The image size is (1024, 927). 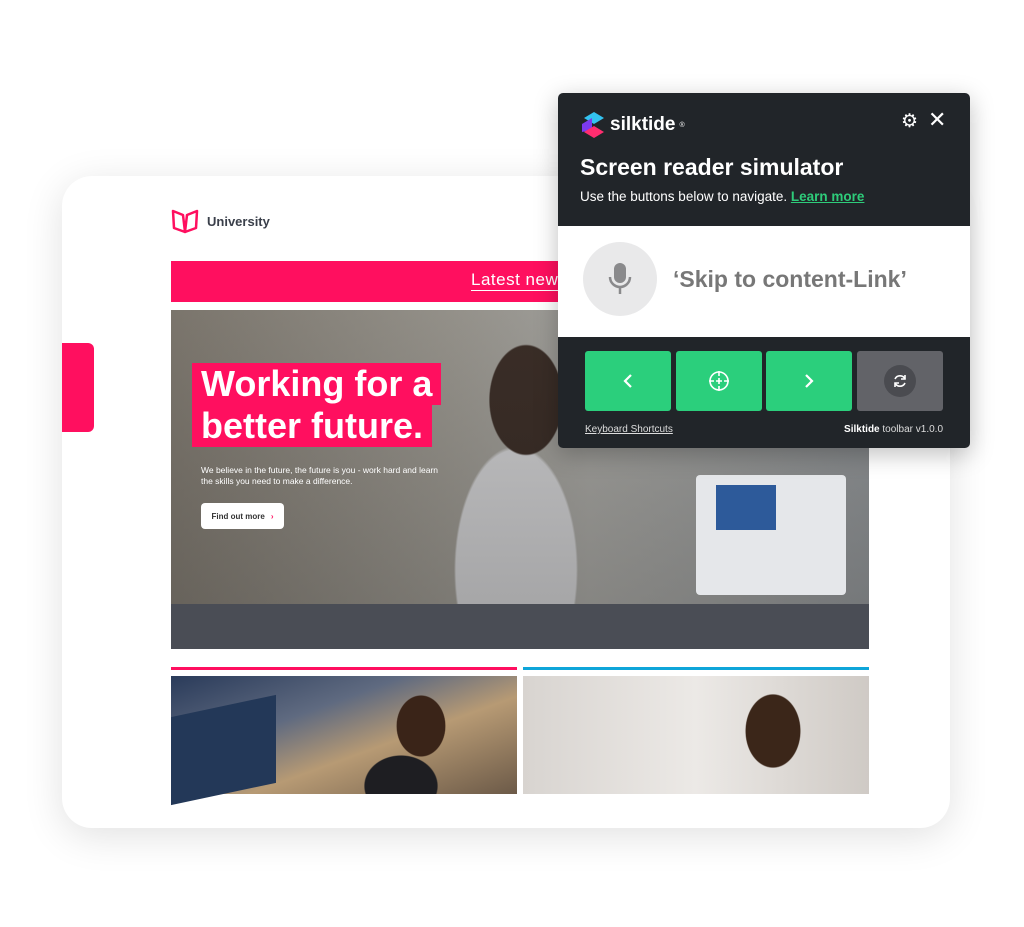 I want to click on book-icon, so click(x=185, y=221).